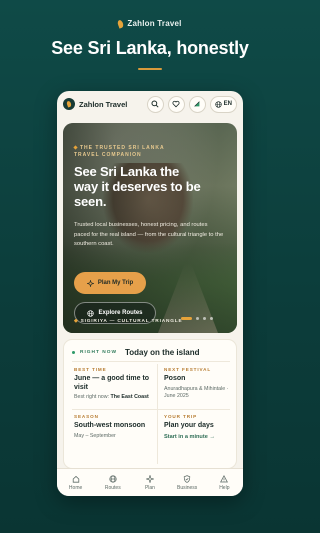 The height and width of the screenshot is (533, 320). I want to click on nav-item-help: Help, so click(224, 482).